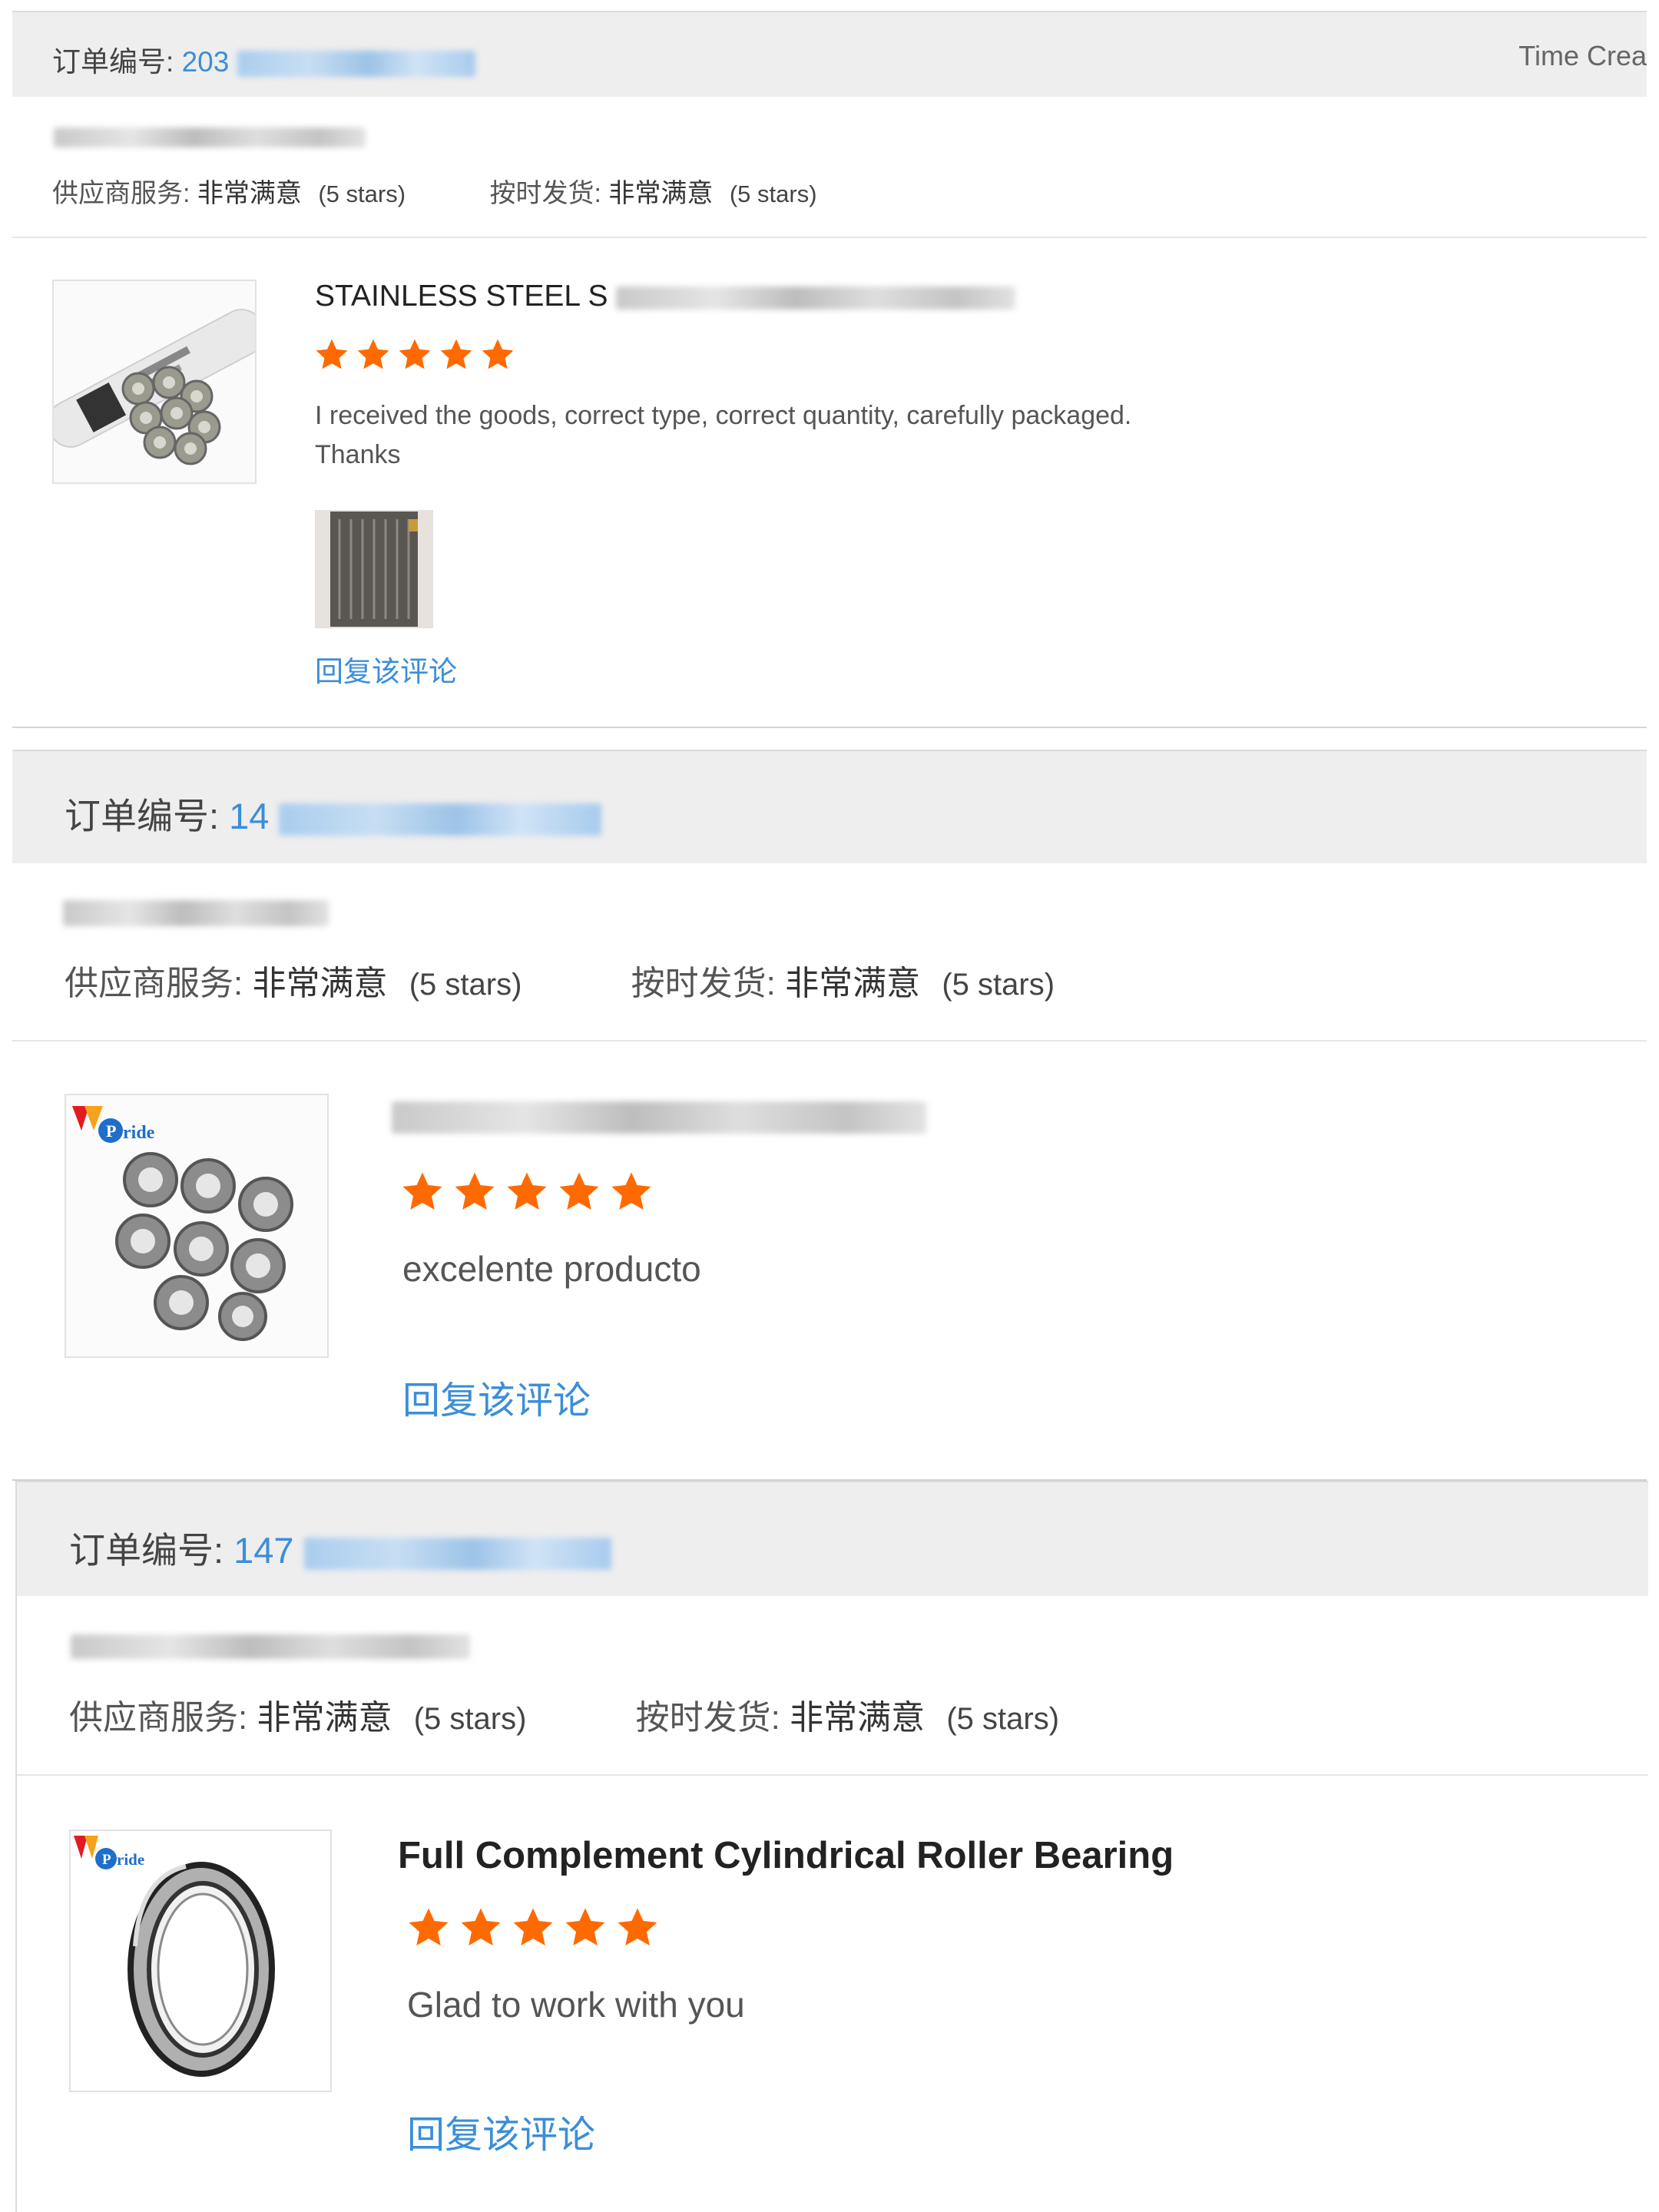  What do you see at coordinates (249, 816) in the screenshot?
I see `order-number-link: 14` at bounding box center [249, 816].